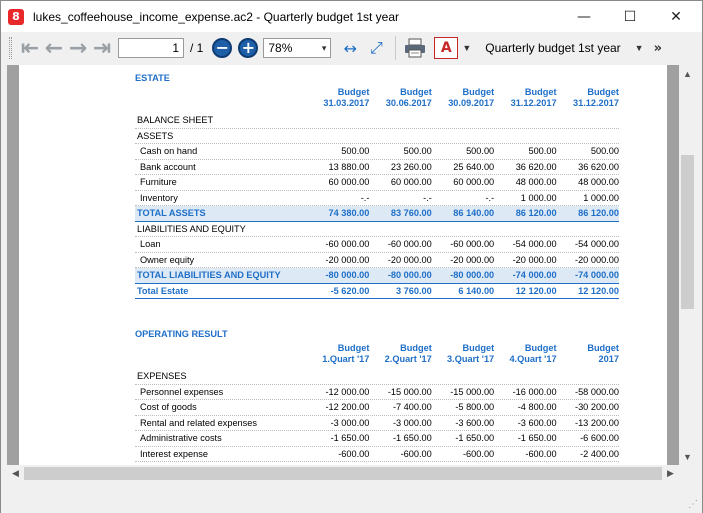  Describe the element at coordinates (16, 16) in the screenshot. I see `app-icon: 8` at that location.